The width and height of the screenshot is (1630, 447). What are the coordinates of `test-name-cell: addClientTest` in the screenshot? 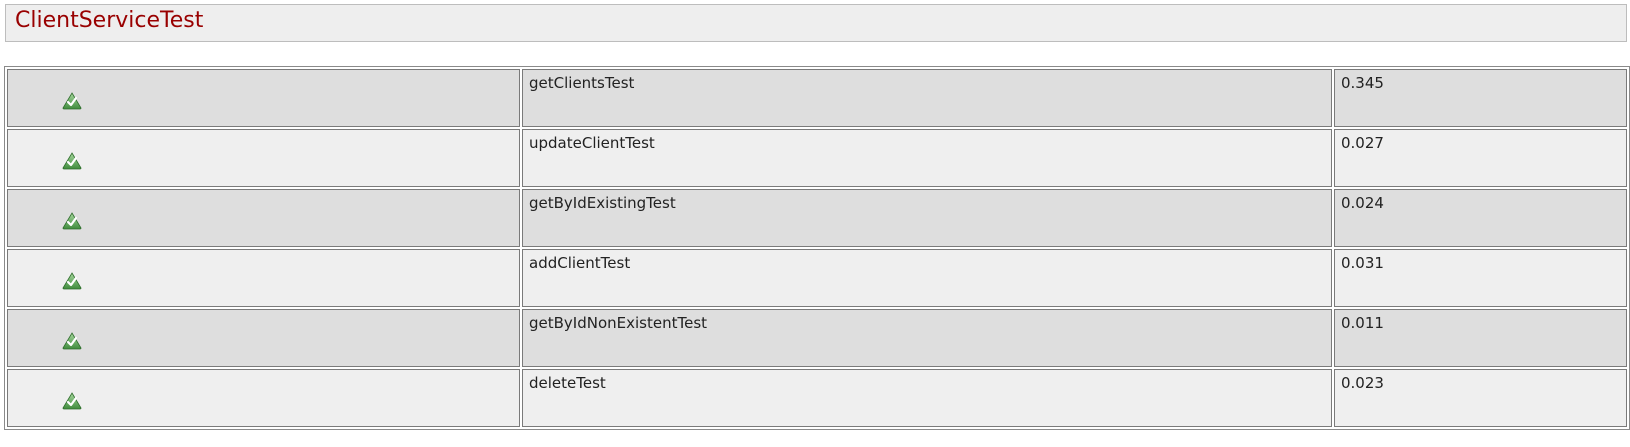 It's located at (927, 278).